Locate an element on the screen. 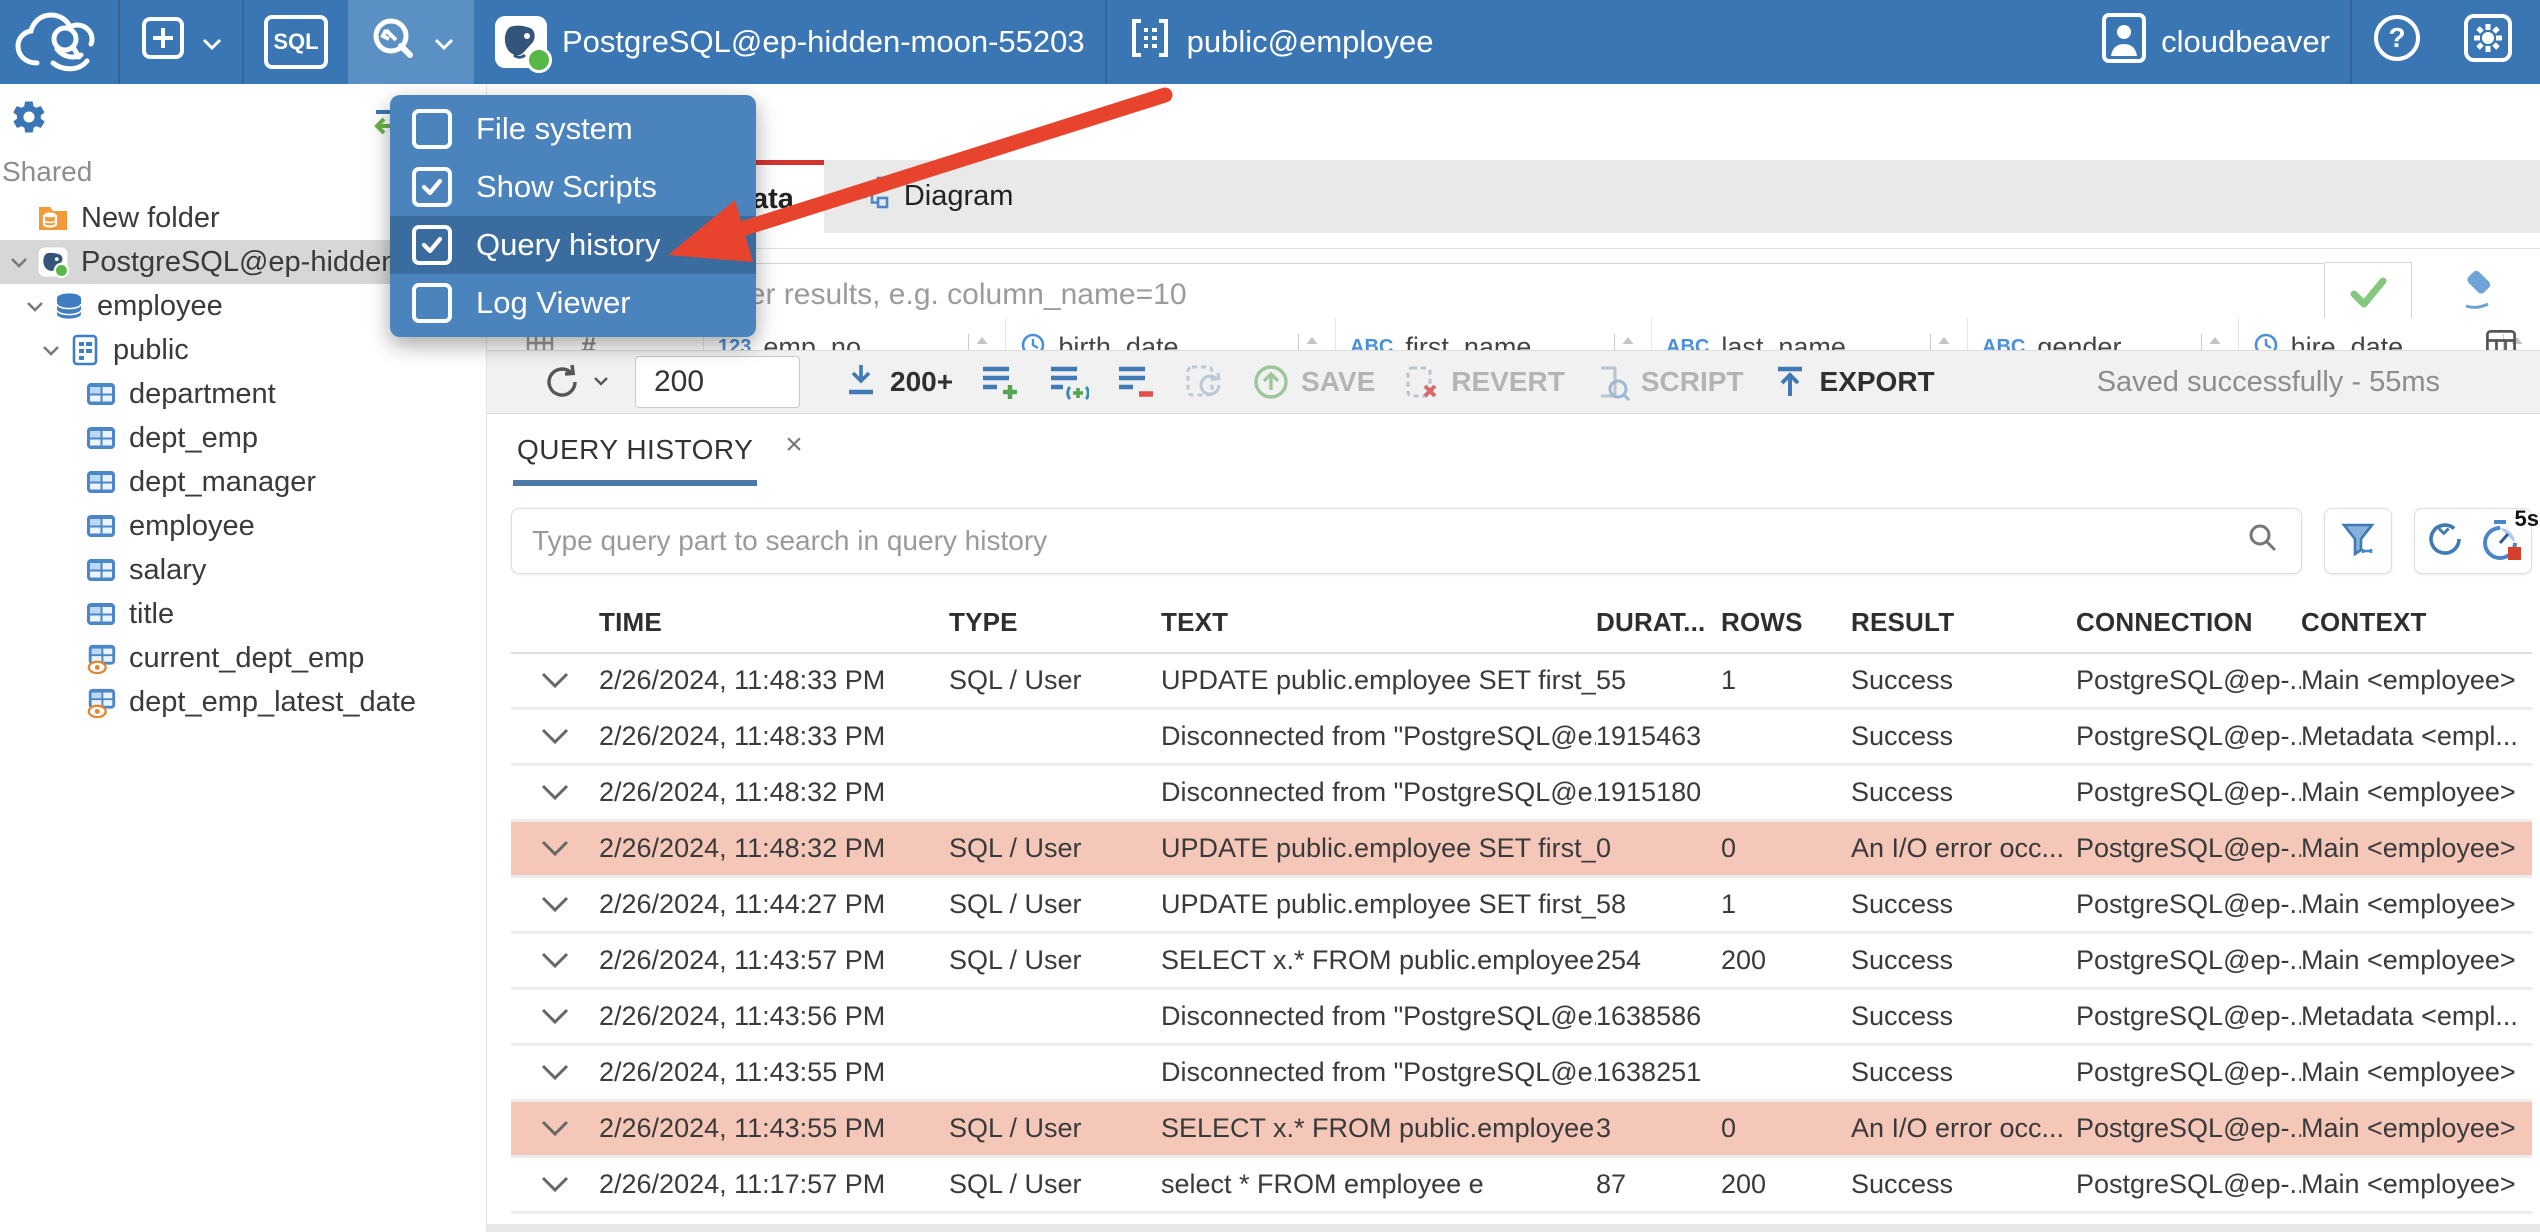  export-button: EXPORT is located at coordinates (1852, 382).